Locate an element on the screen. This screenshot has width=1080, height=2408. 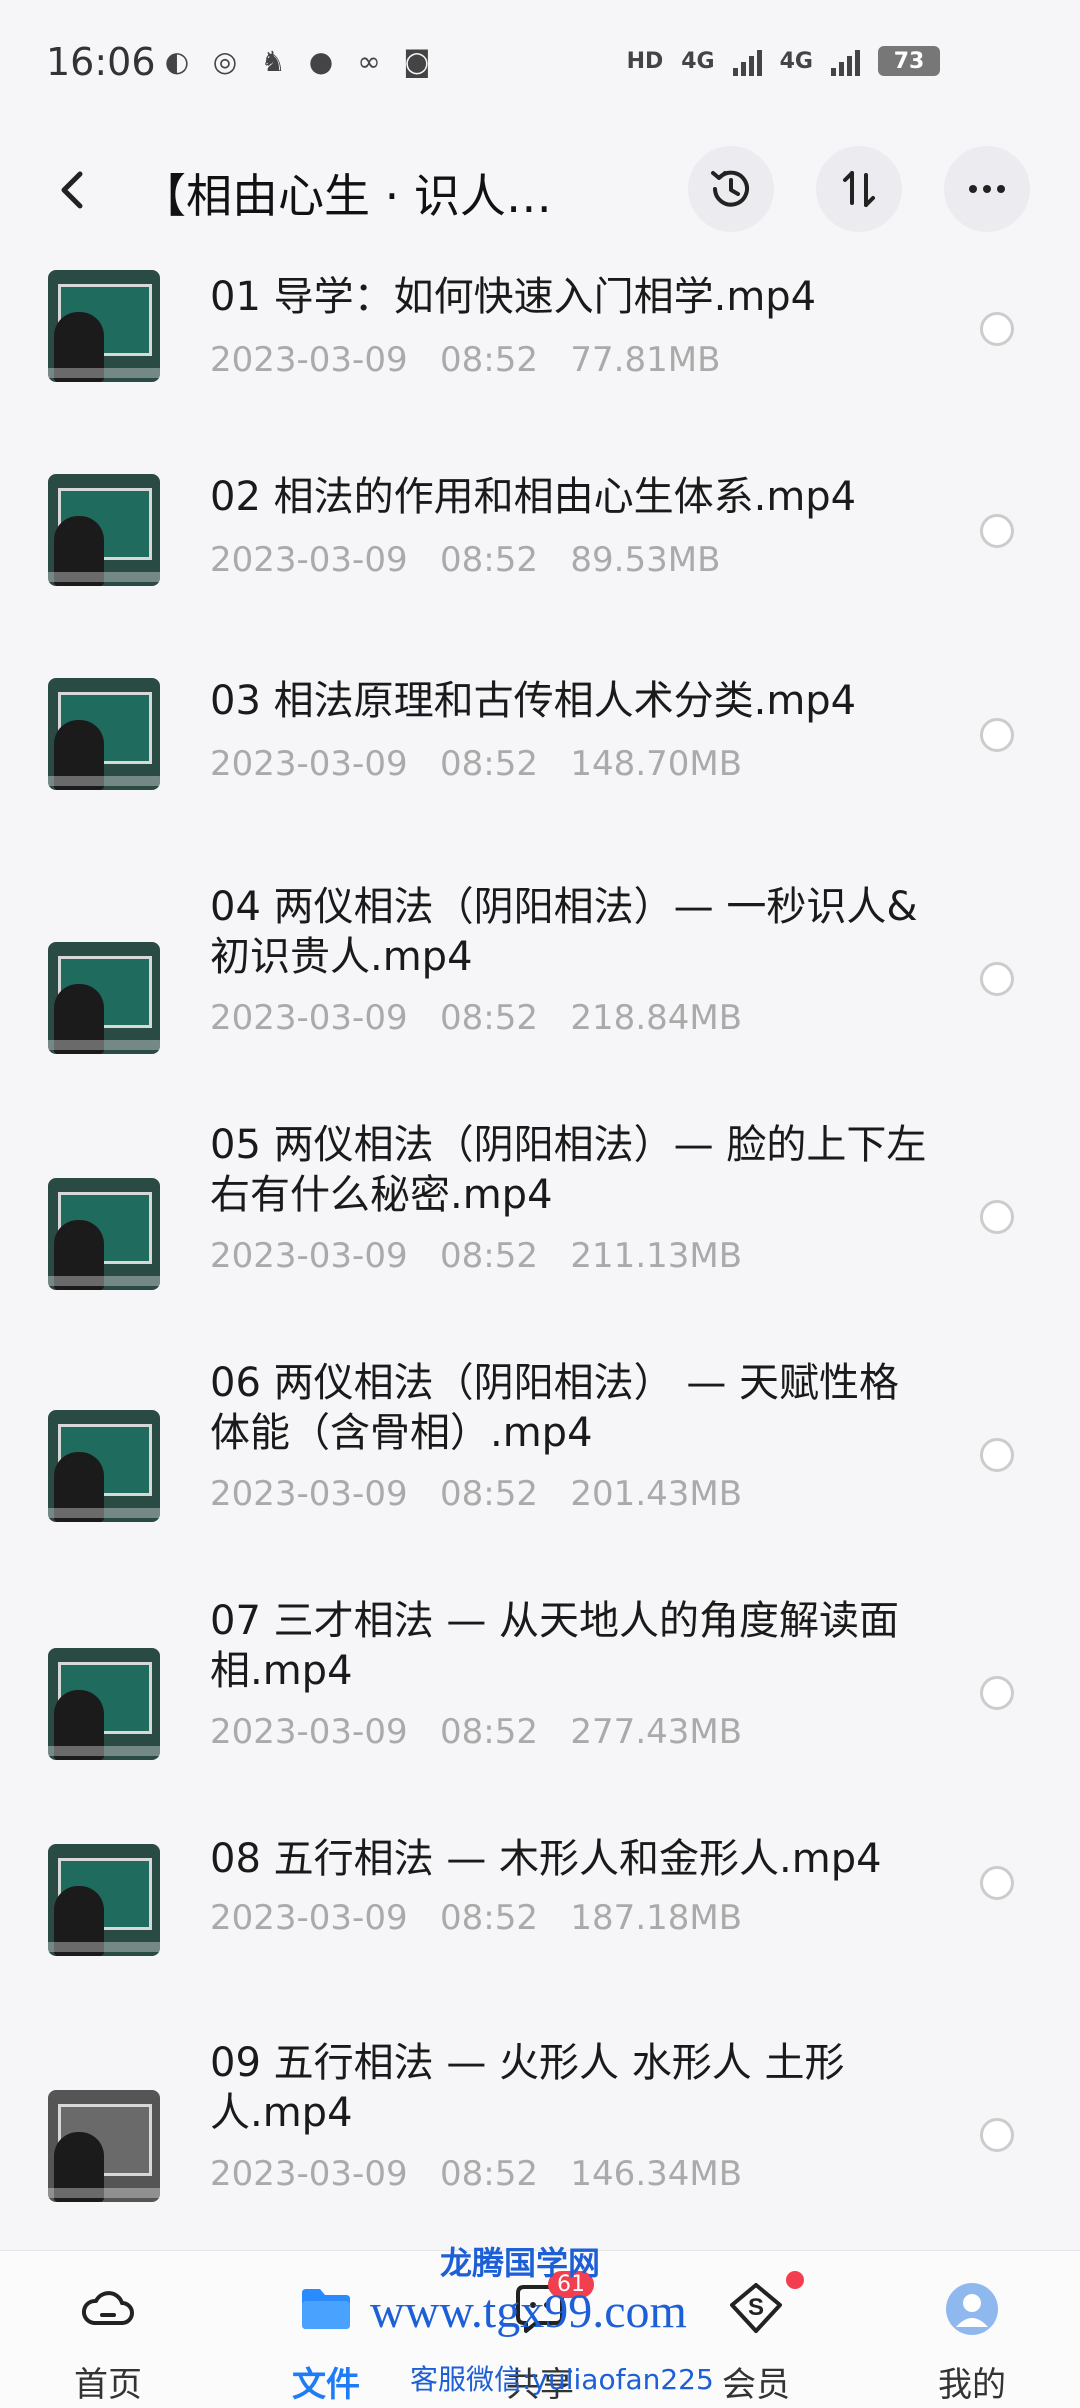
file-meta: 2023-03-09 08:52 146.34MB is located at coordinates (476, 2174).